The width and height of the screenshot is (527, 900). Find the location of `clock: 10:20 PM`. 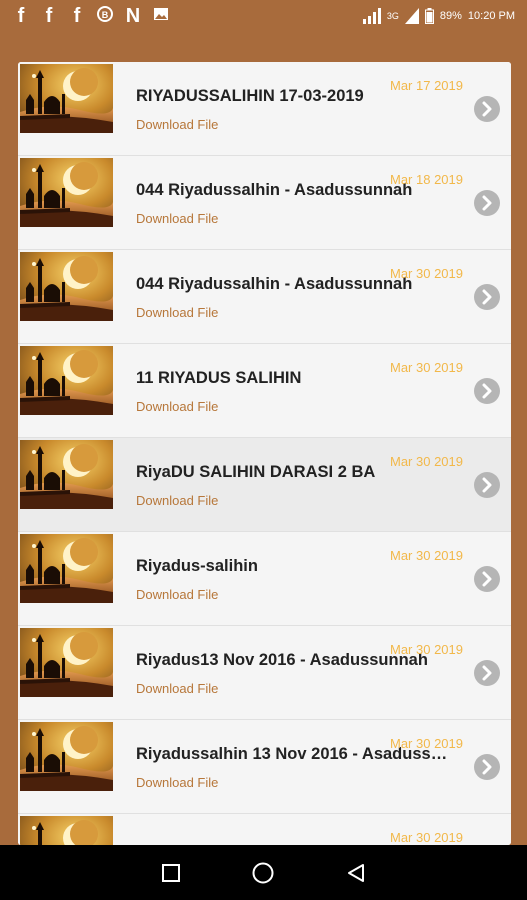

clock: 10:20 PM is located at coordinates (491, 16).